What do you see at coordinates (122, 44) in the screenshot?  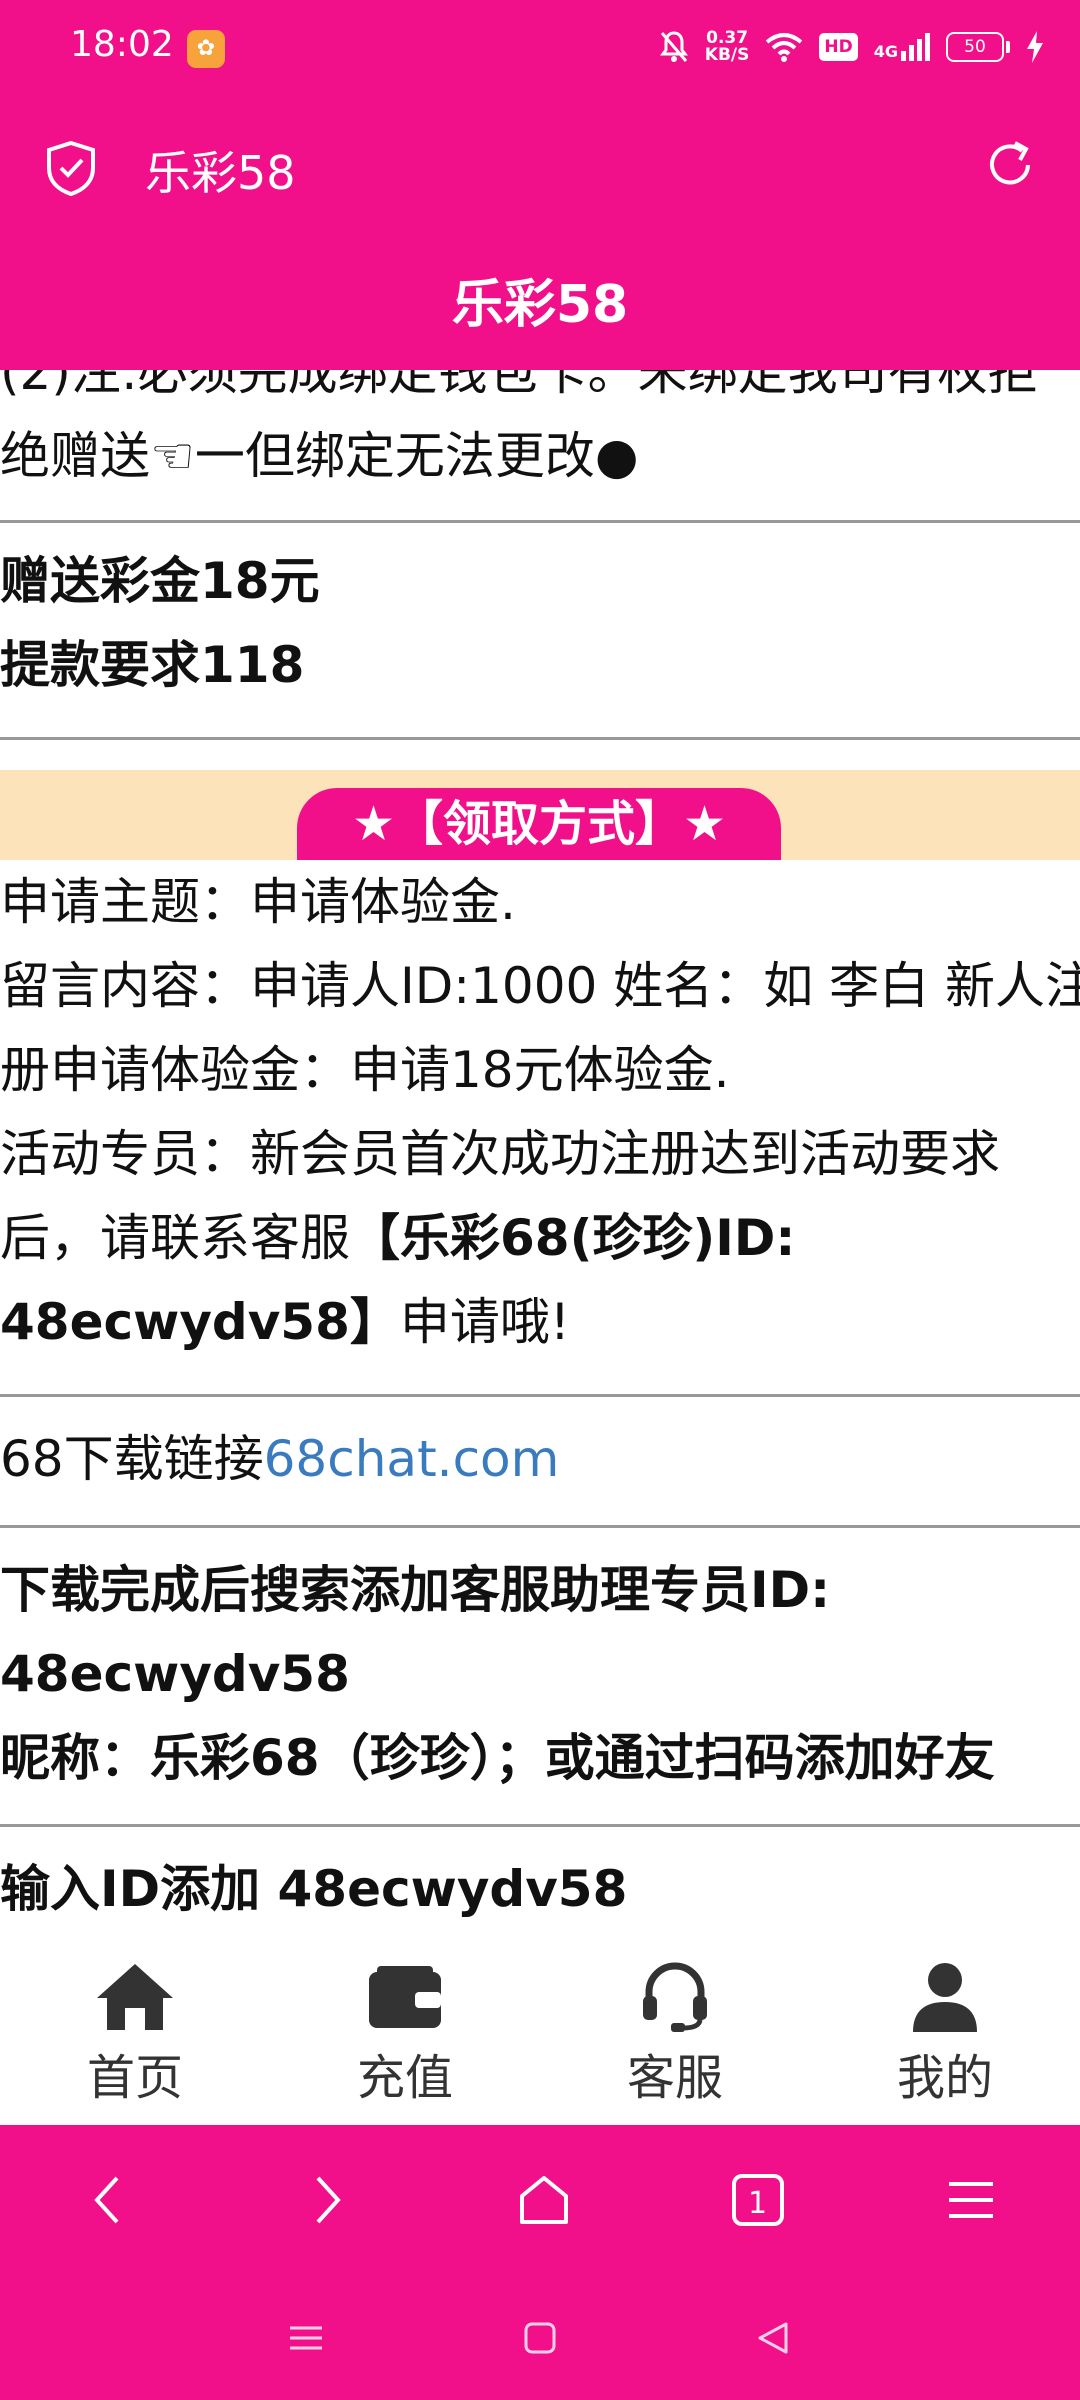 I see `status-time: 18:02` at bounding box center [122, 44].